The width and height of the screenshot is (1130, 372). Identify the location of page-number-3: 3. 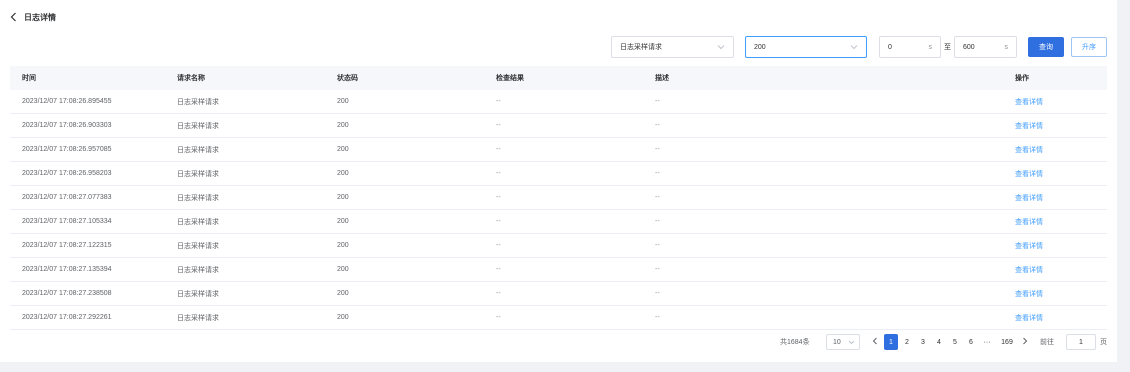
(923, 342).